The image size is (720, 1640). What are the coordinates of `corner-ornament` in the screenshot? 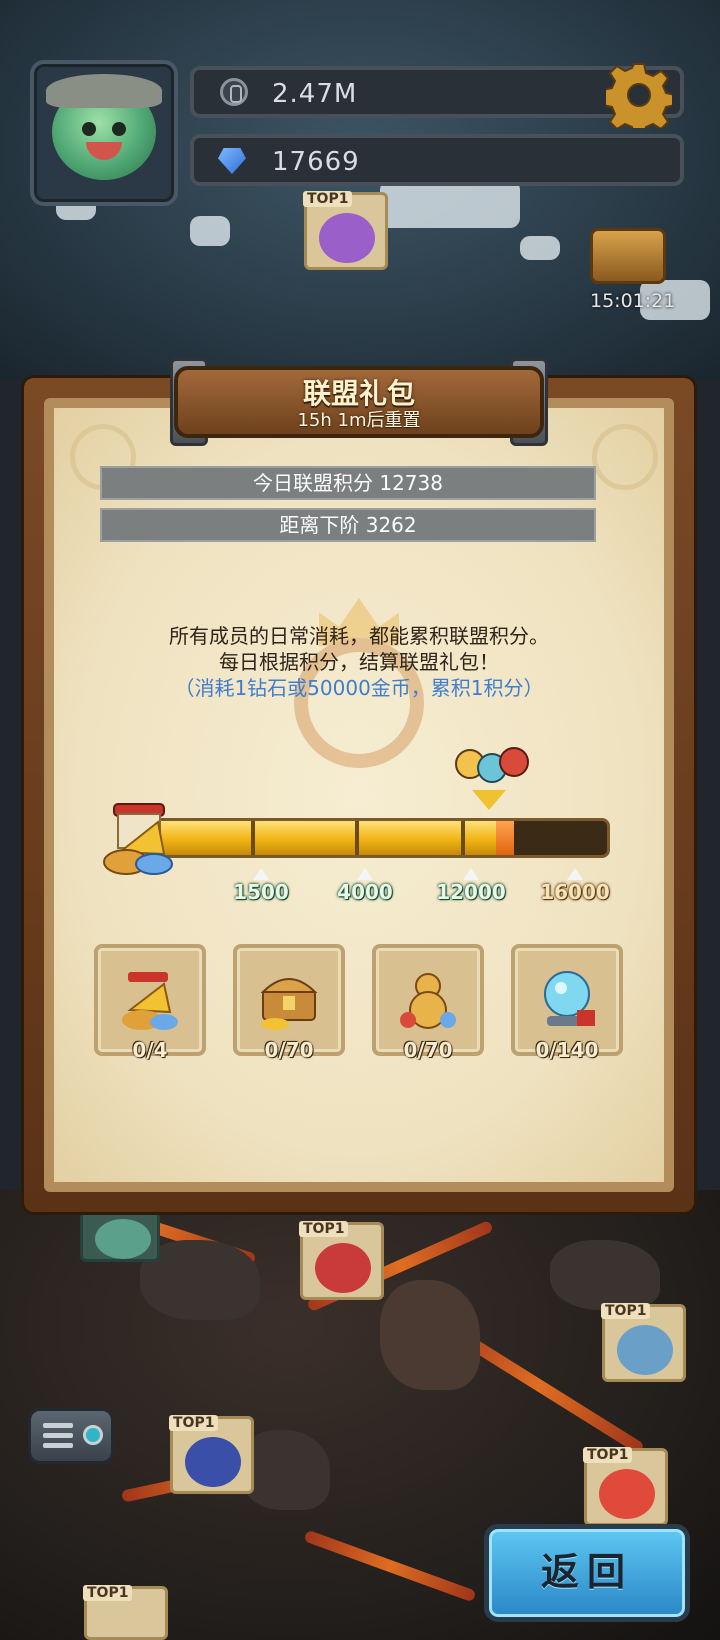 It's located at (625, 457).